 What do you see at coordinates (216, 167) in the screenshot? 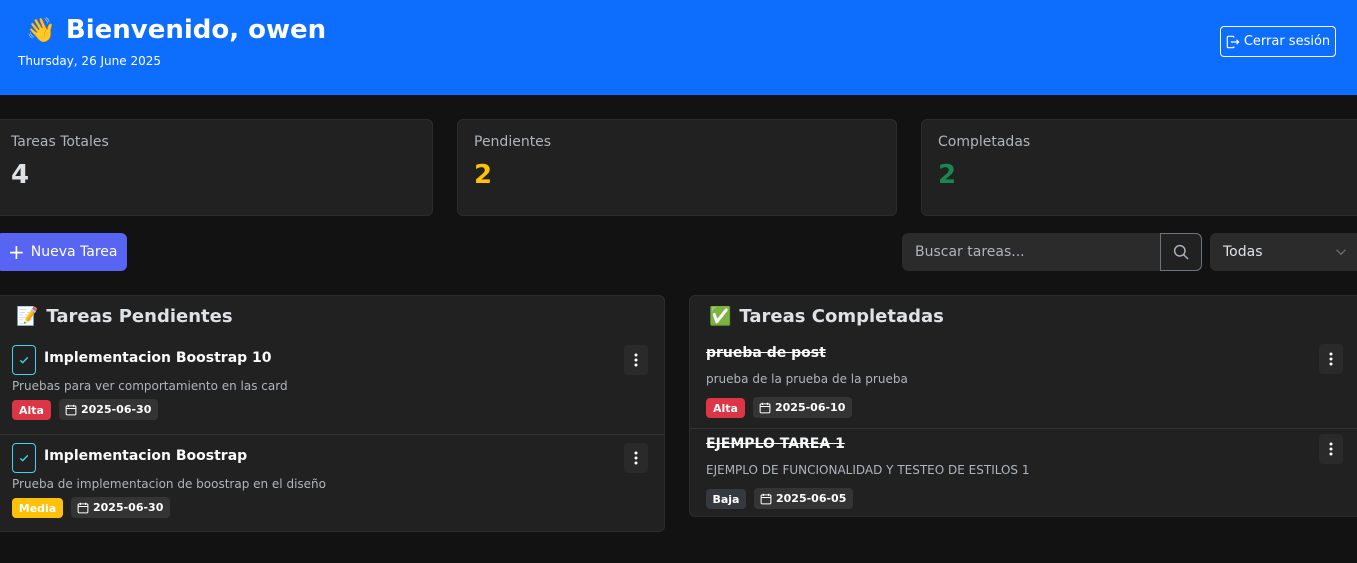
I see `stat-card-total: Tareas Totales 4` at bounding box center [216, 167].